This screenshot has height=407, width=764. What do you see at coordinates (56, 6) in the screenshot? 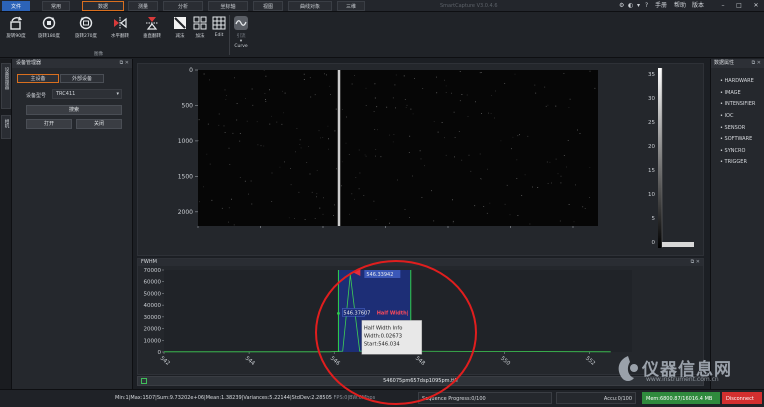
I see `menu-tab-common: 常用` at bounding box center [56, 6].